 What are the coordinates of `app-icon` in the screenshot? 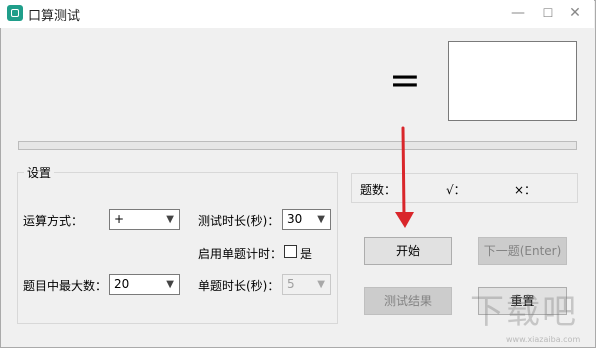 It's located at (15, 13).